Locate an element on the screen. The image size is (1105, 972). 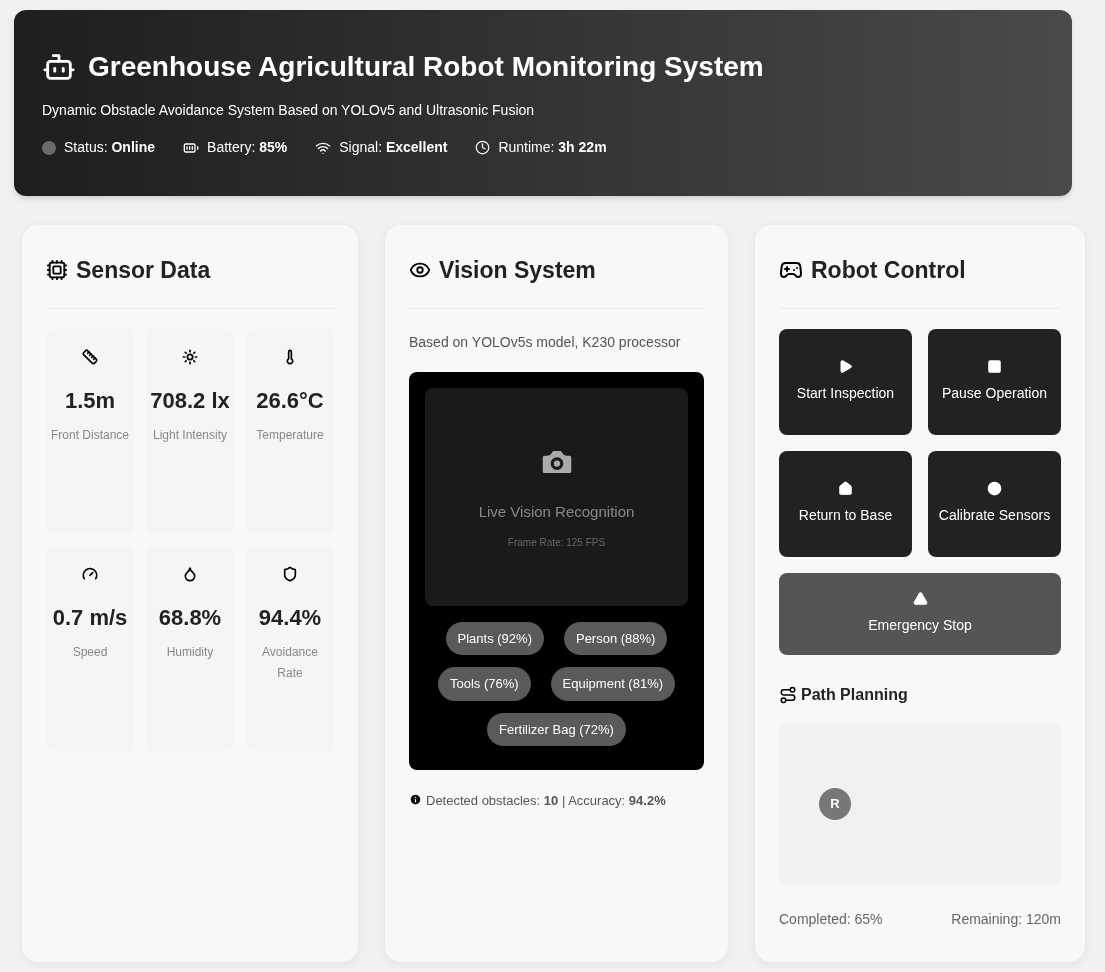
sensor-label: Humidity is located at coordinates (190, 652).